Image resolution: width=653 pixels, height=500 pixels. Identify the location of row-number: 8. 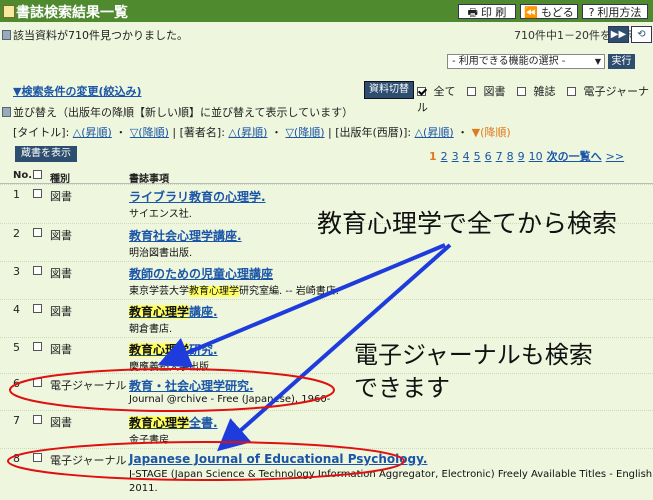
(16, 458).